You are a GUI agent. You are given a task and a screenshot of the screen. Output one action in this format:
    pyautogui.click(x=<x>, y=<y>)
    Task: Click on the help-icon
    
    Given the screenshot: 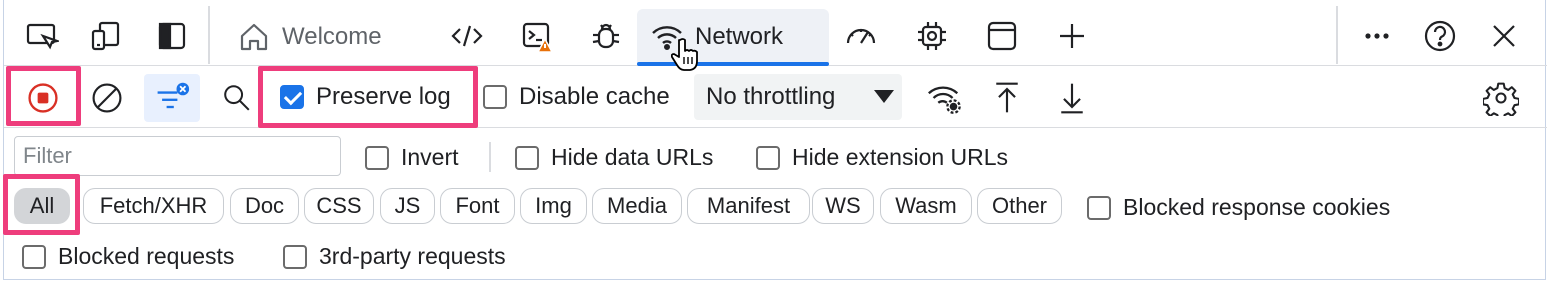 What is the action you would take?
    pyautogui.click(x=1440, y=36)
    